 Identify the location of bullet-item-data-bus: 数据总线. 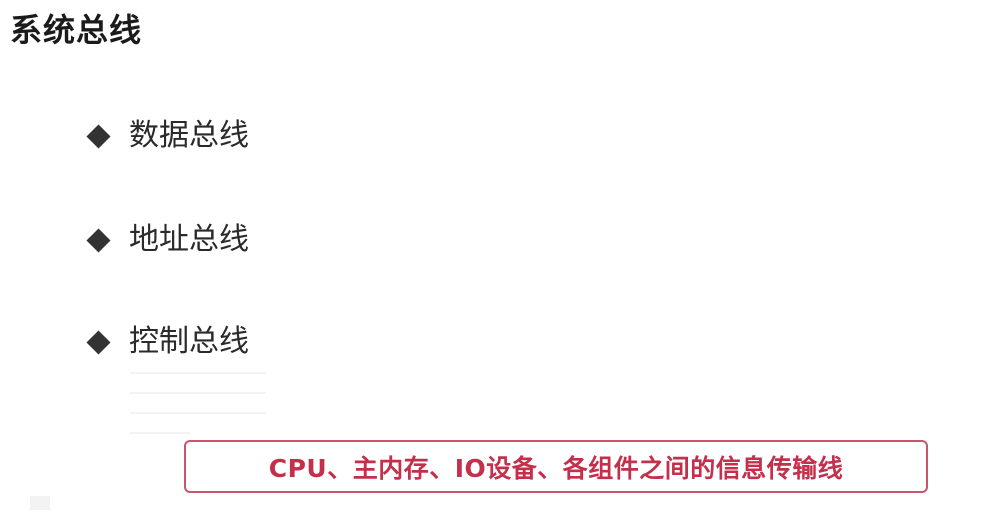
(167, 136).